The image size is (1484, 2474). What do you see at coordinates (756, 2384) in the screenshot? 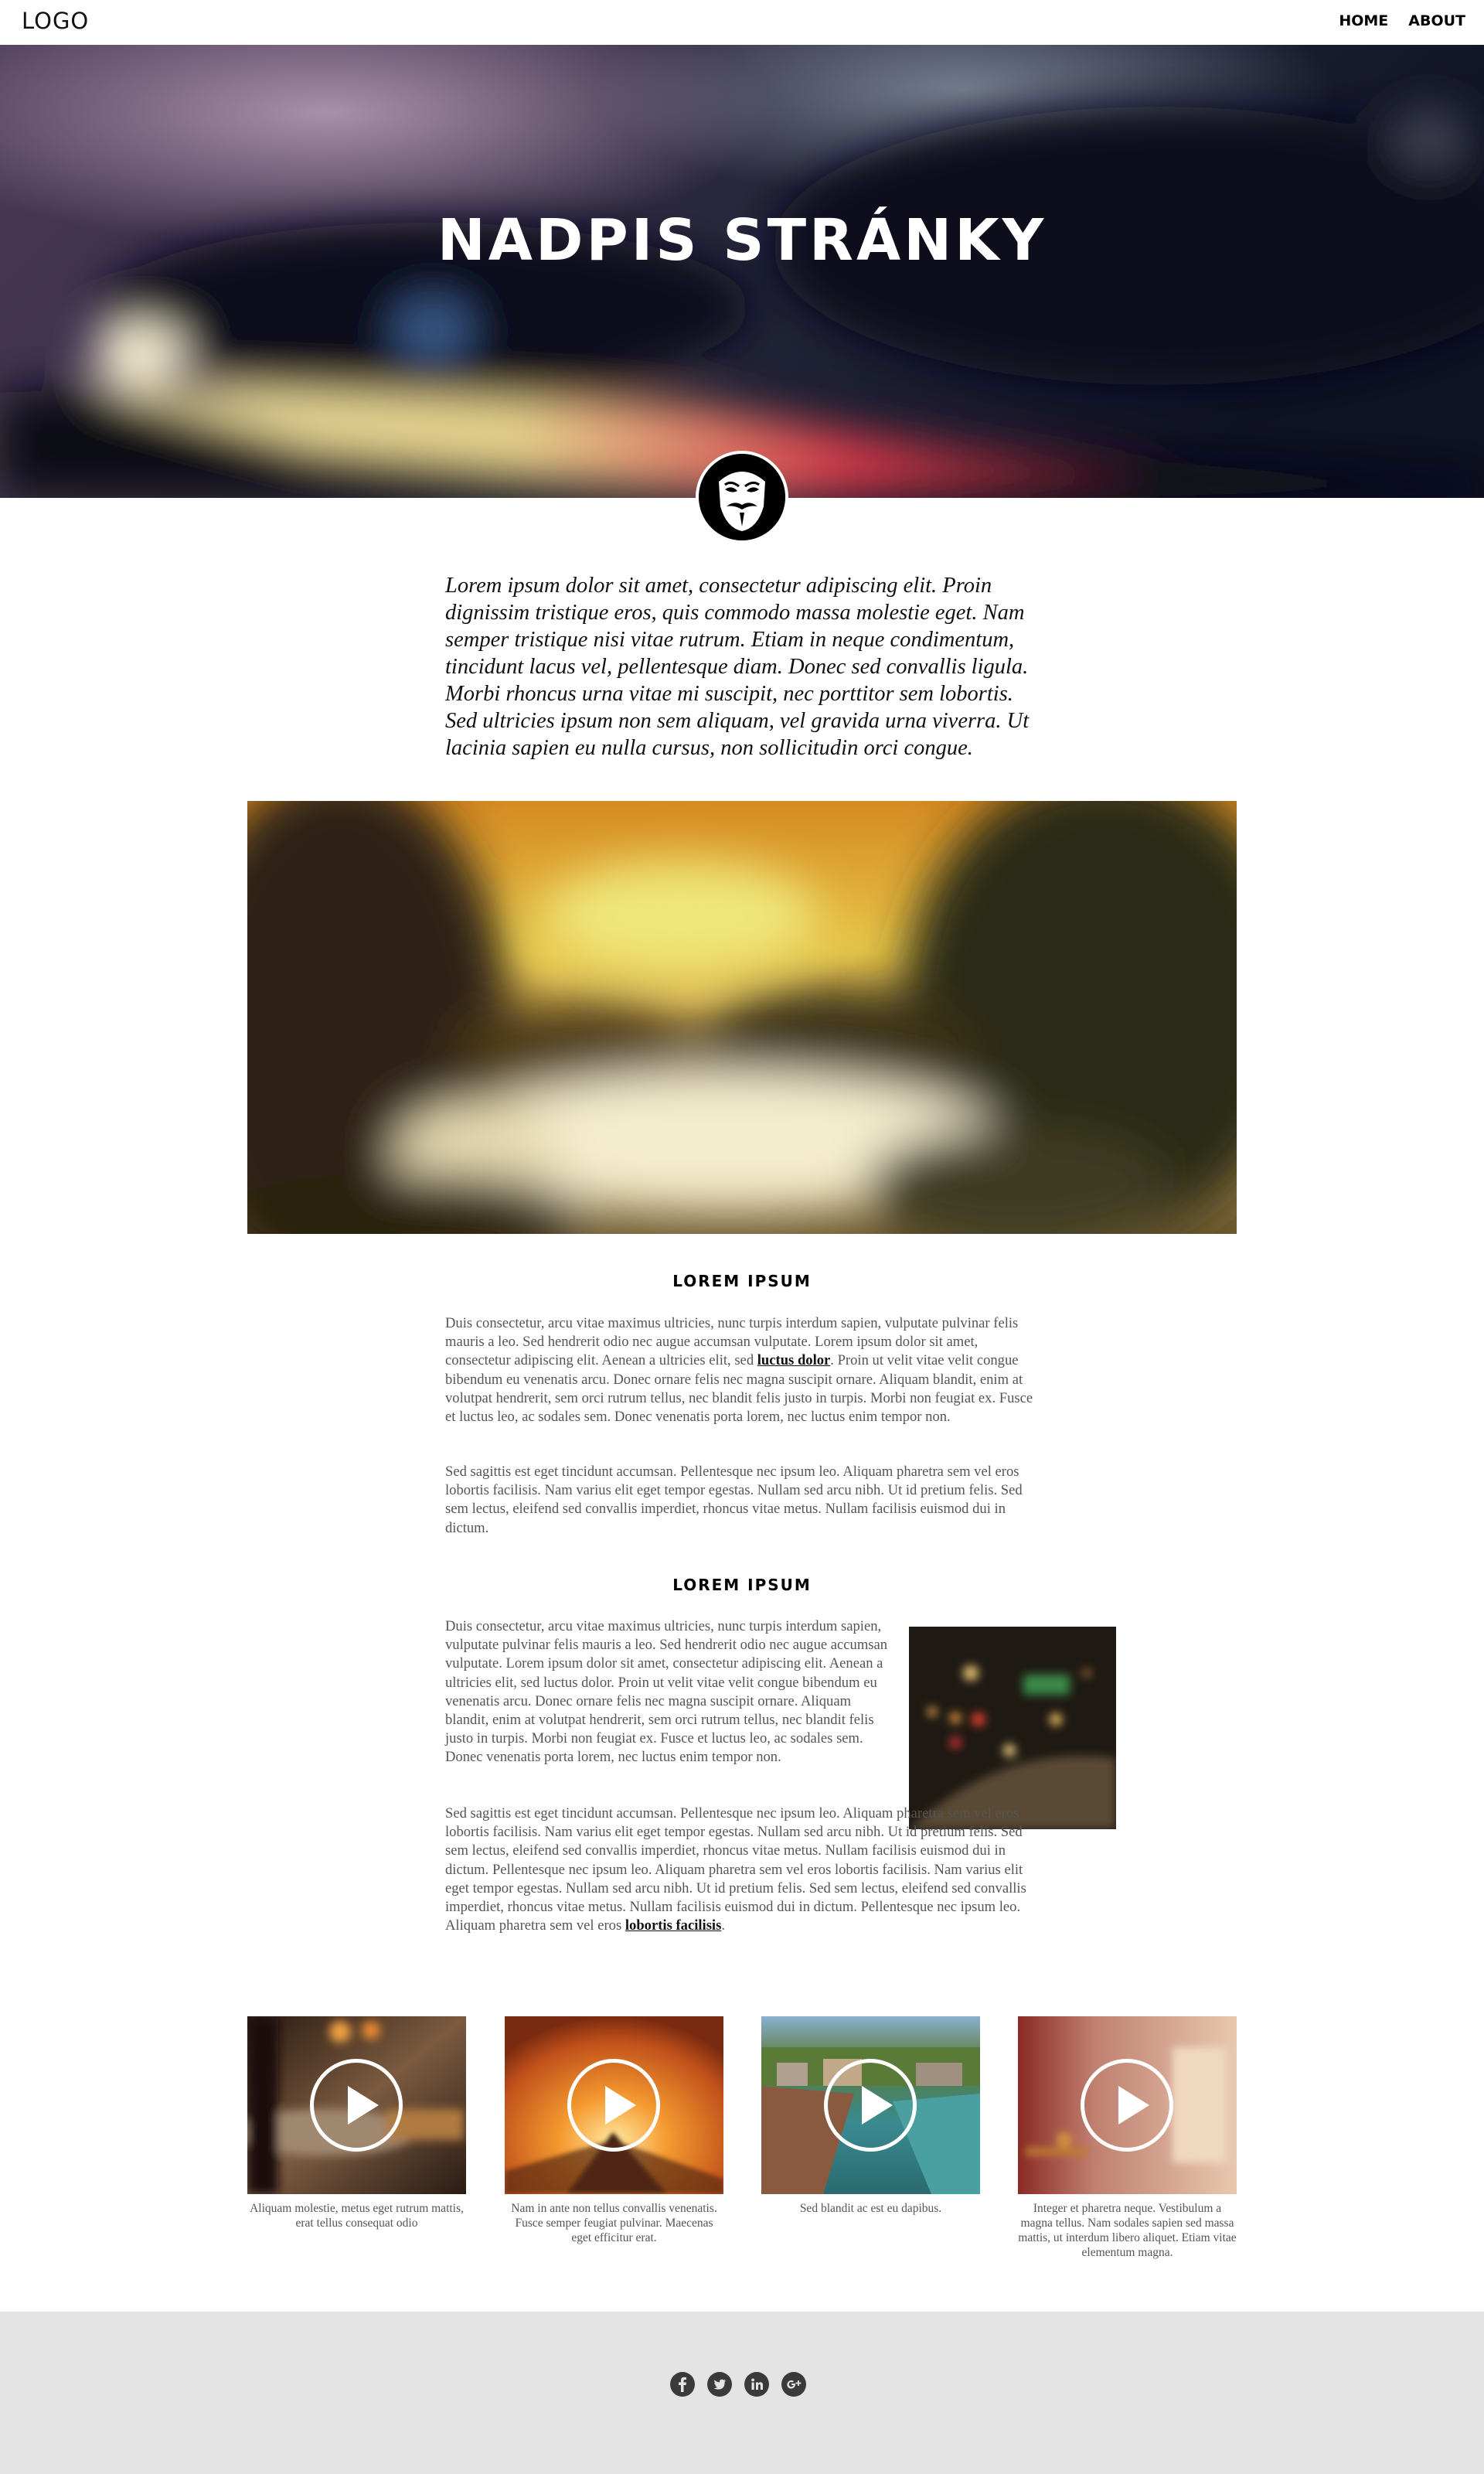
I see `linkedin-icon` at bounding box center [756, 2384].